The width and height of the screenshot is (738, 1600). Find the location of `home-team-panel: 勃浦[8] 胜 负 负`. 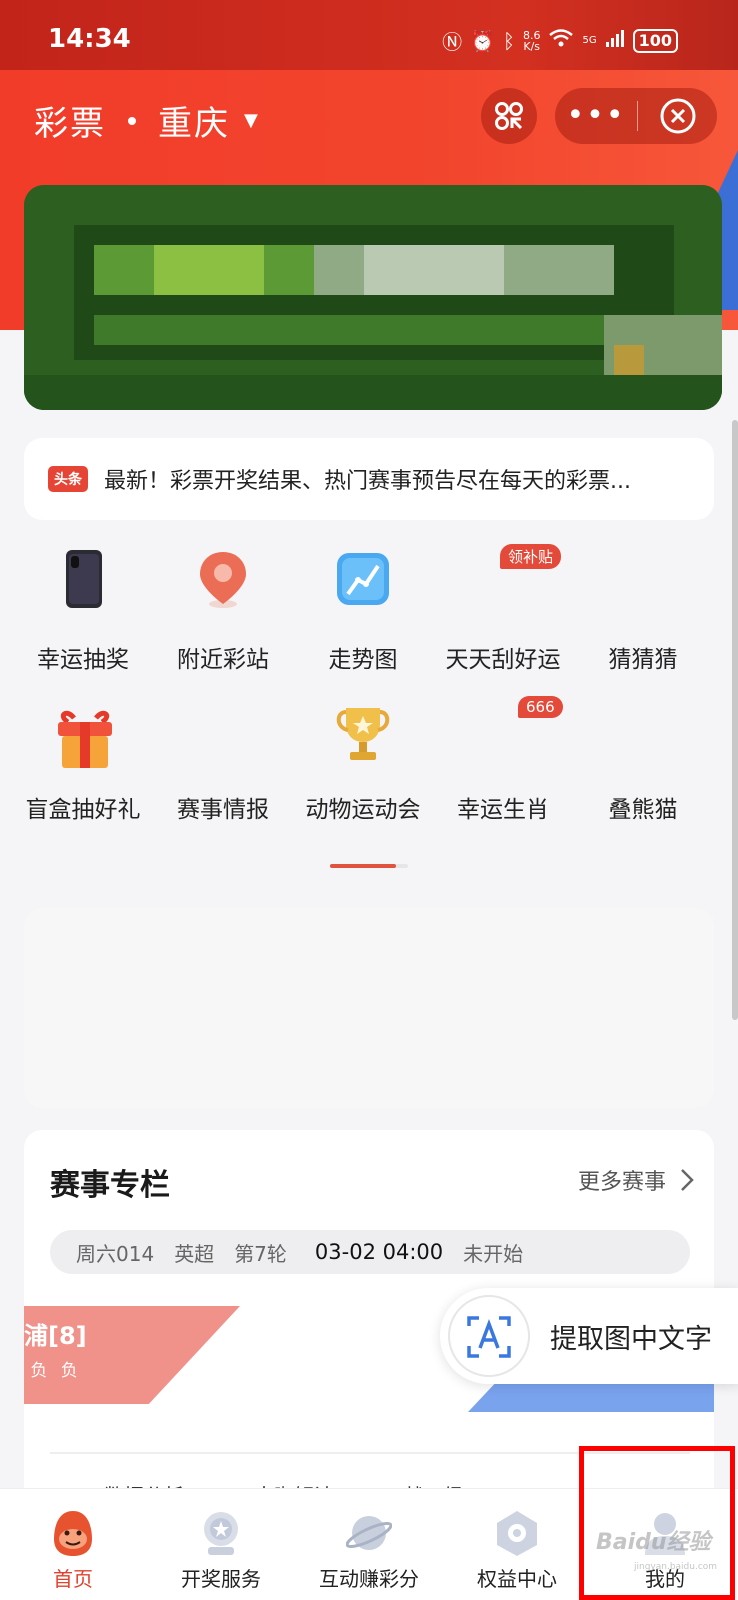

home-team-panel: 勃浦[8] 胜 负 负 is located at coordinates (132, 1355).